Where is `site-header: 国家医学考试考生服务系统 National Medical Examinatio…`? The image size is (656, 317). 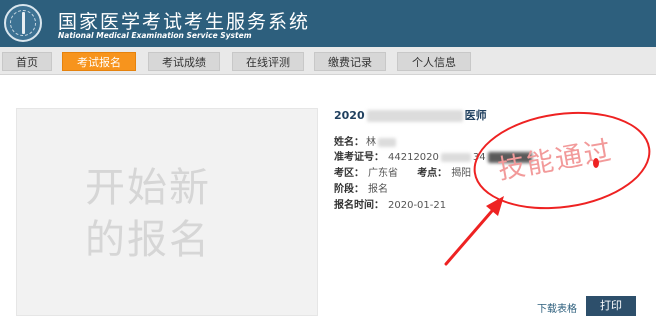 site-header: 国家医学考试考生服务系统 National Medical Examinatio… is located at coordinates (328, 23).